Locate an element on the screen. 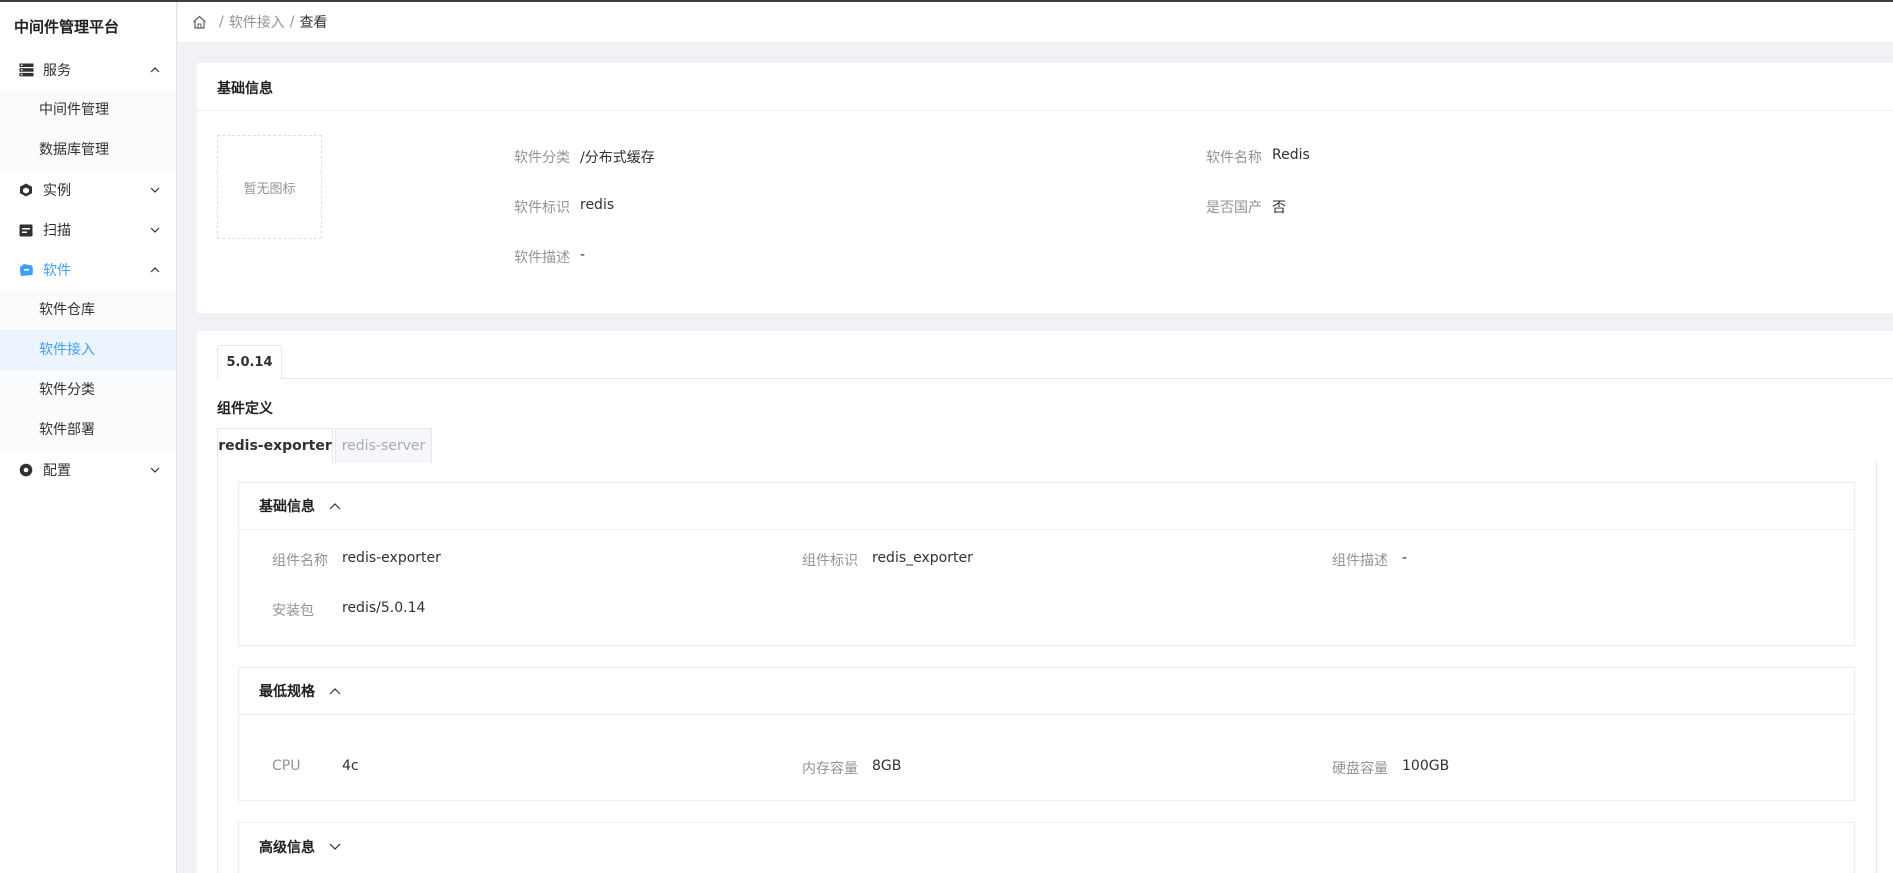 The width and height of the screenshot is (1893, 873). field-component-identifier: 组件标识 redis_exporter is located at coordinates (887, 560).